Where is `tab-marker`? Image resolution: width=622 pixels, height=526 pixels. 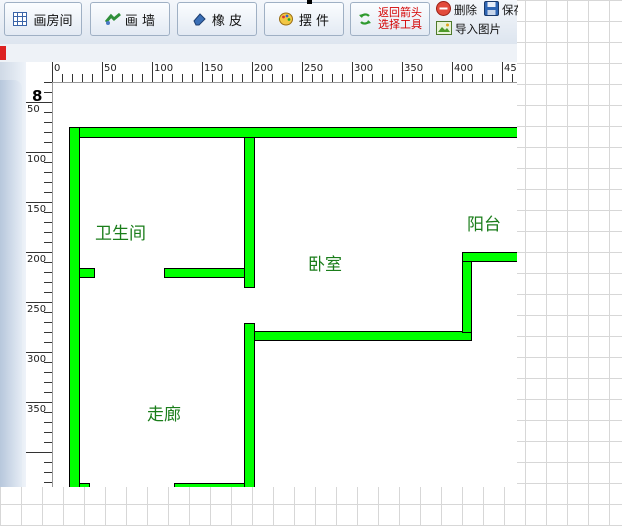 tab-marker is located at coordinates (3, 53).